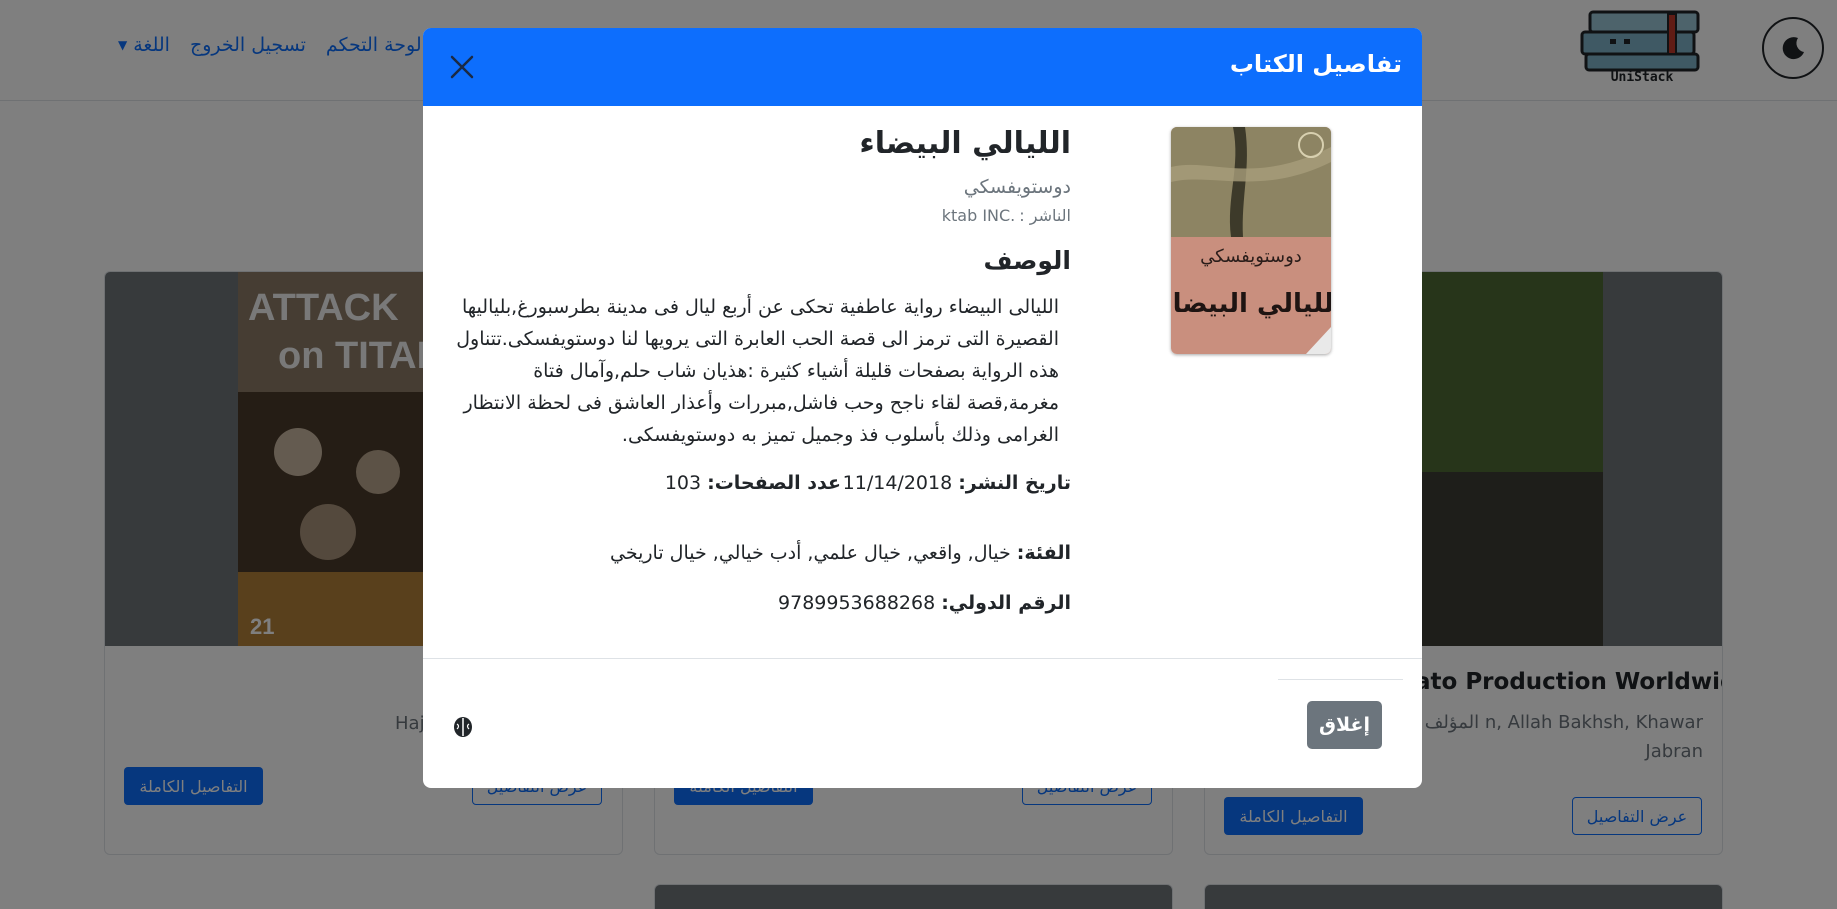 The width and height of the screenshot is (1837, 909). I want to click on cover-title-text: الليالي البيضاء, so click(1251, 304).